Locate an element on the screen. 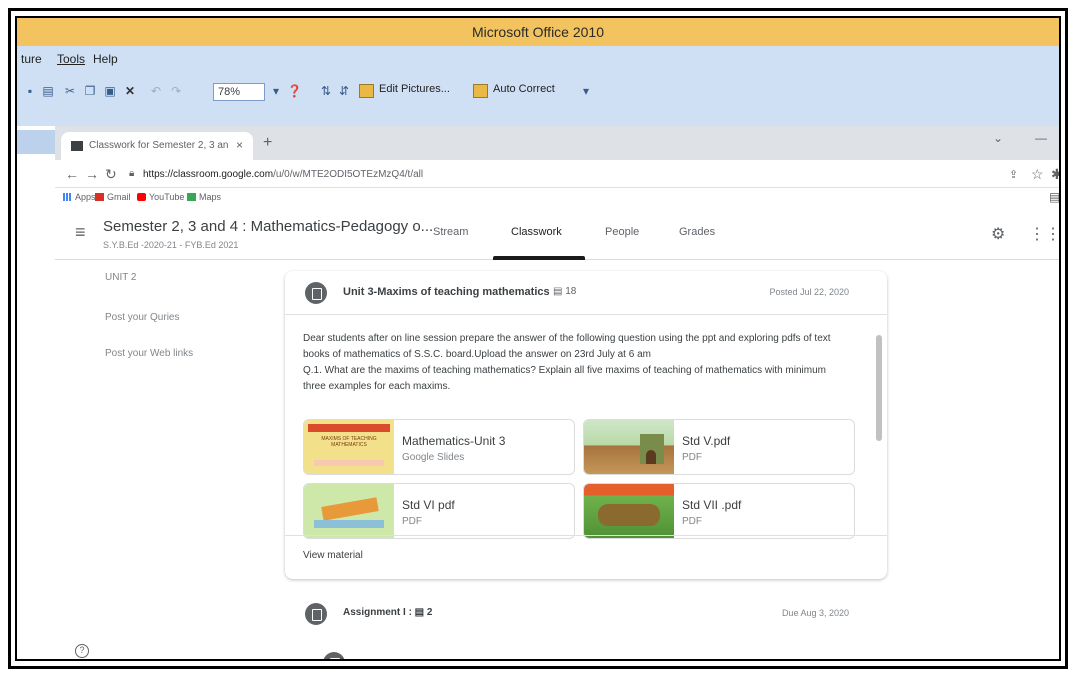 This screenshot has width=1076, height=677. bookmark-youtube-label: YouTube is located at coordinates (167, 197).